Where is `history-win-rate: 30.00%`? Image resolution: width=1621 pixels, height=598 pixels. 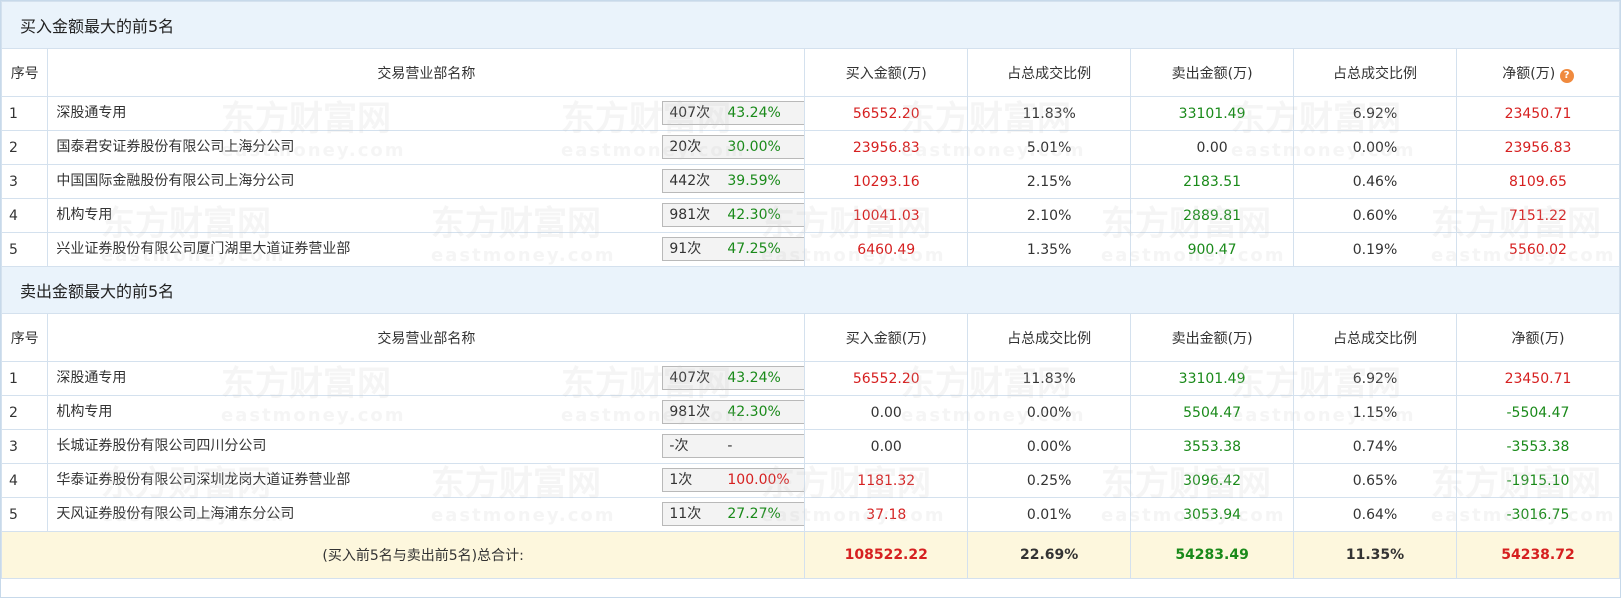 history-win-rate: 30.00% is located at coordinates (754, 147).